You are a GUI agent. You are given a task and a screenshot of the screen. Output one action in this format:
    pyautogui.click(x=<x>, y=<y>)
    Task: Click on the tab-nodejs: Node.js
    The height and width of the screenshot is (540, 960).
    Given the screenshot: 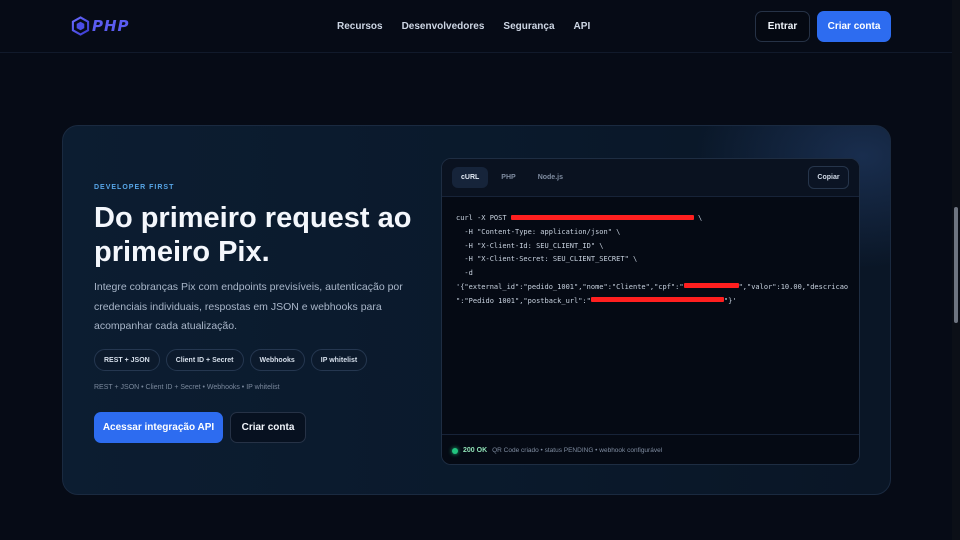 What is the action you would take?
    pyautogui.click(x=550, y=177)
    